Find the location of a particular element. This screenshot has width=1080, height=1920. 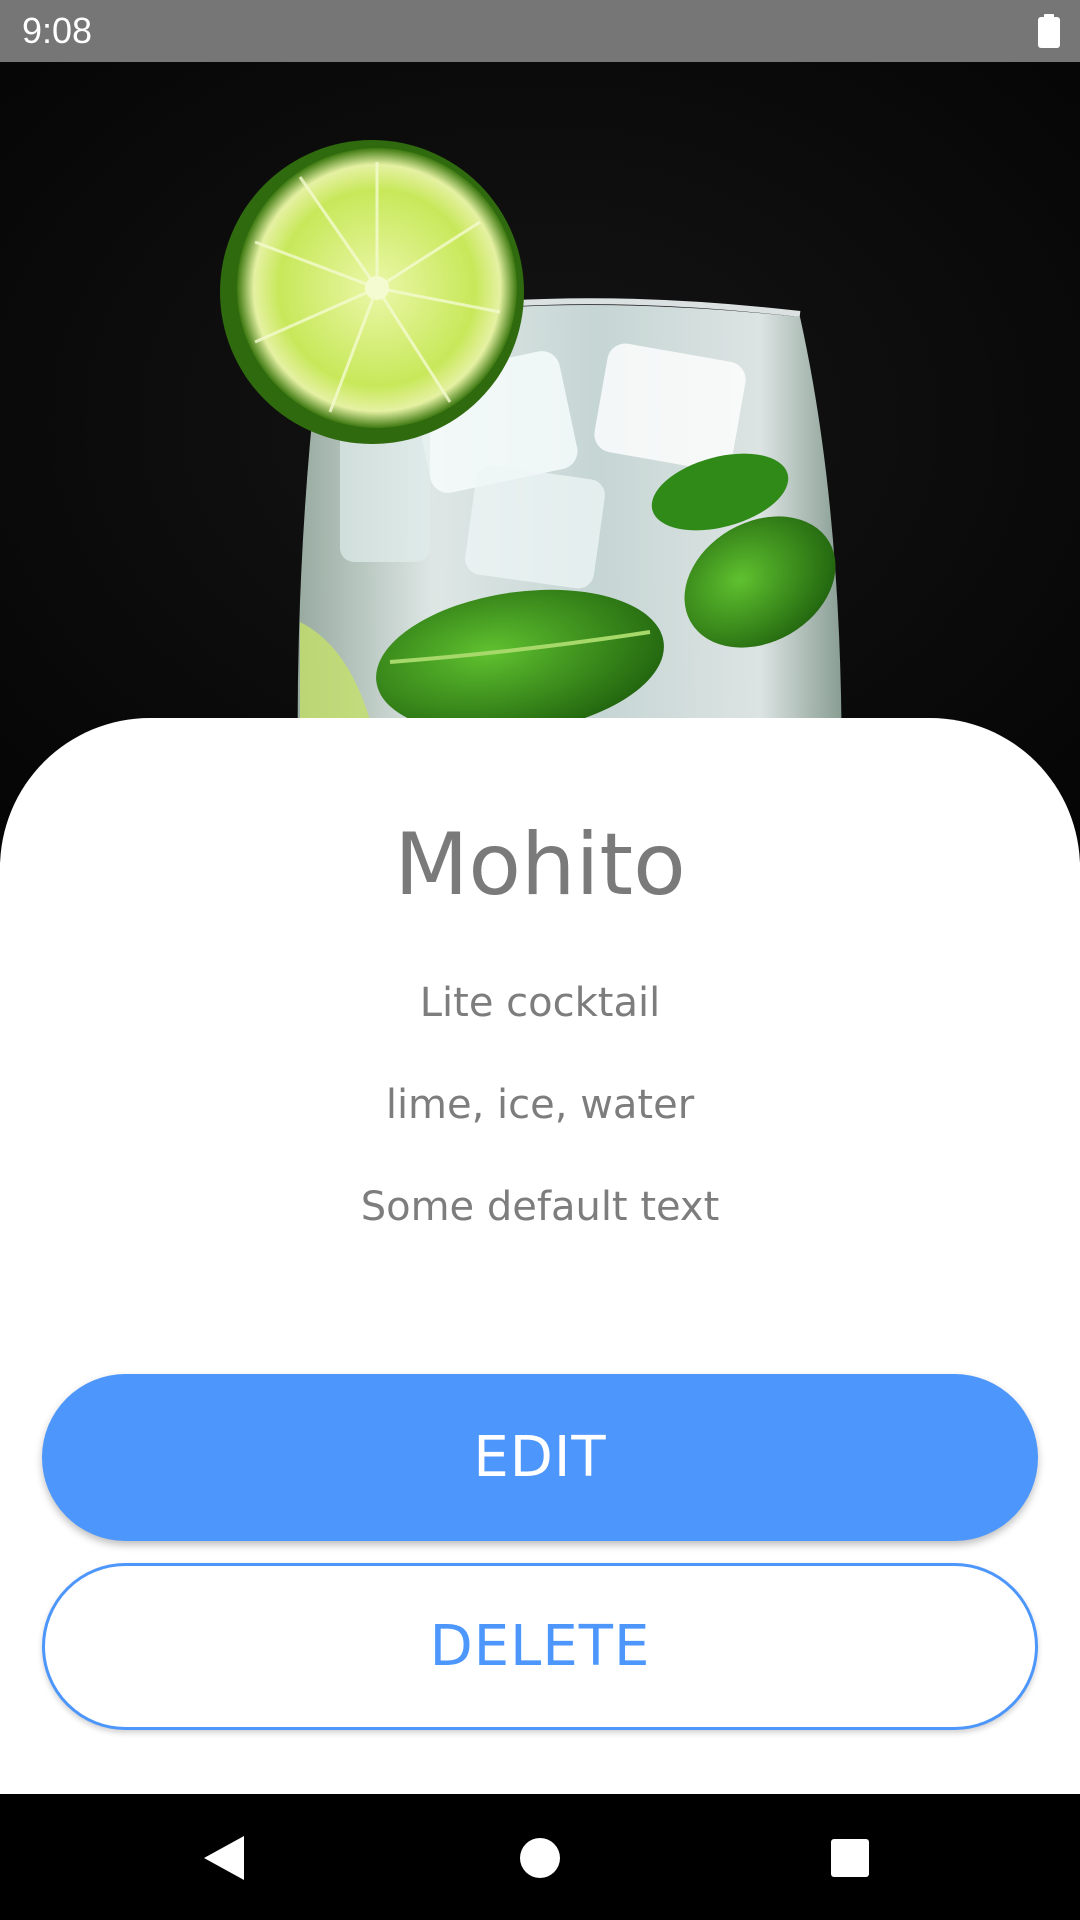

battery-full-icon is located at coordinates (1049, 31).